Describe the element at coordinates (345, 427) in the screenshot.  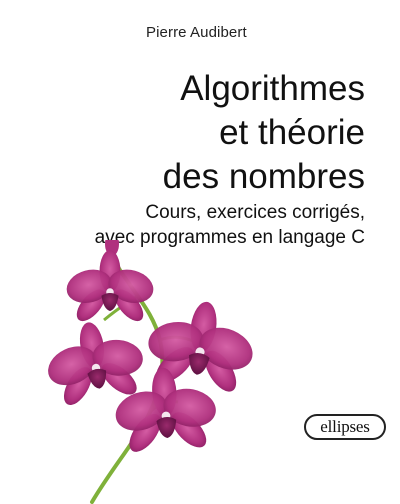
I see `publisher-logo: ellipses` at that location.